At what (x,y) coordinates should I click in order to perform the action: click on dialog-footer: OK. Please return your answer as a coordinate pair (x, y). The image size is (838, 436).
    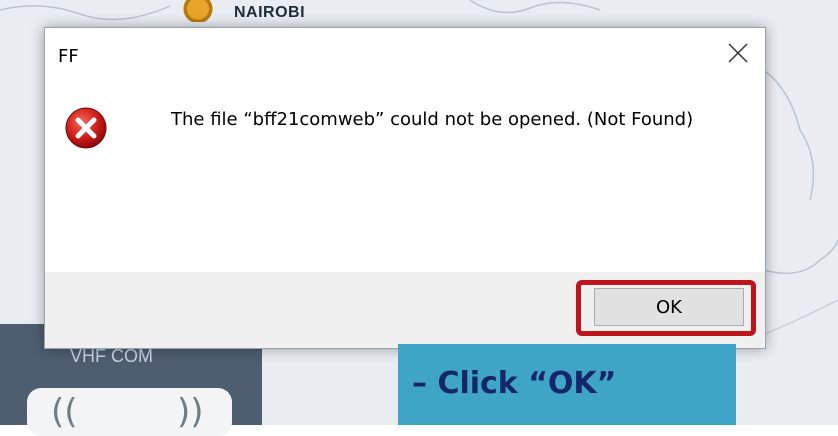
    Looking at the image, I should click on (405, 310).